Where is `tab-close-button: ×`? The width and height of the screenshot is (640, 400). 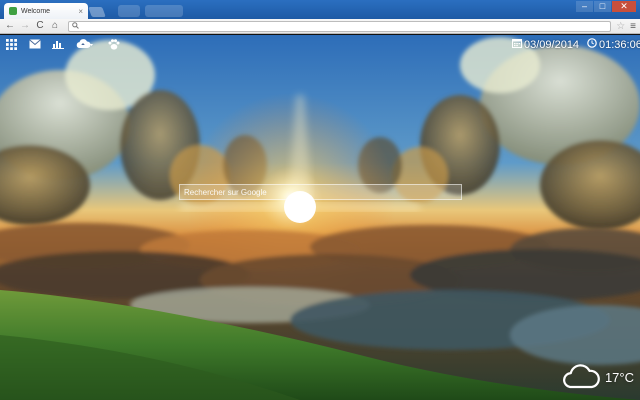
tab-close-button: × is located at coordinates (80, 11).